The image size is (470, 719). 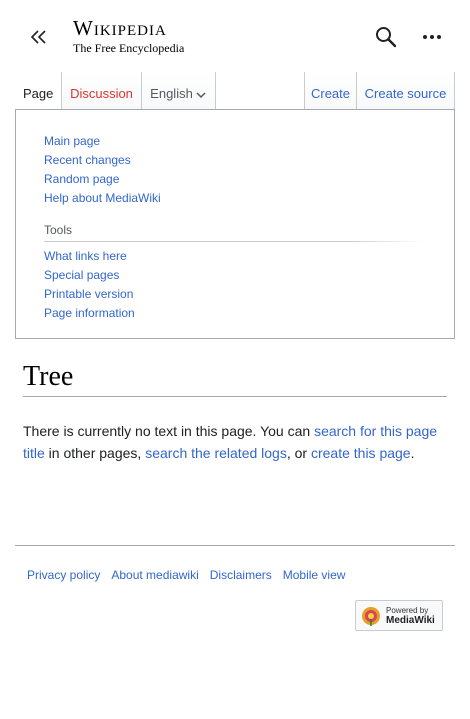 I want to click on tools-heading: Tools, so click(x=58, y=230).